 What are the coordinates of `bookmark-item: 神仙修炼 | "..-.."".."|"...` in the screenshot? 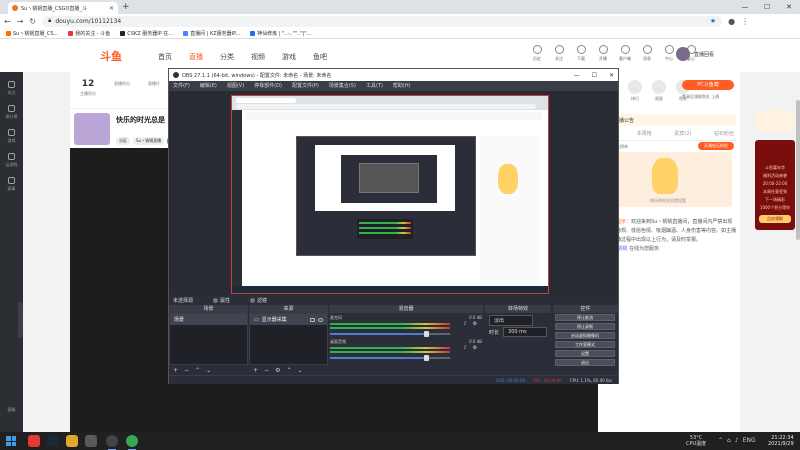 It's located at (280, 33).